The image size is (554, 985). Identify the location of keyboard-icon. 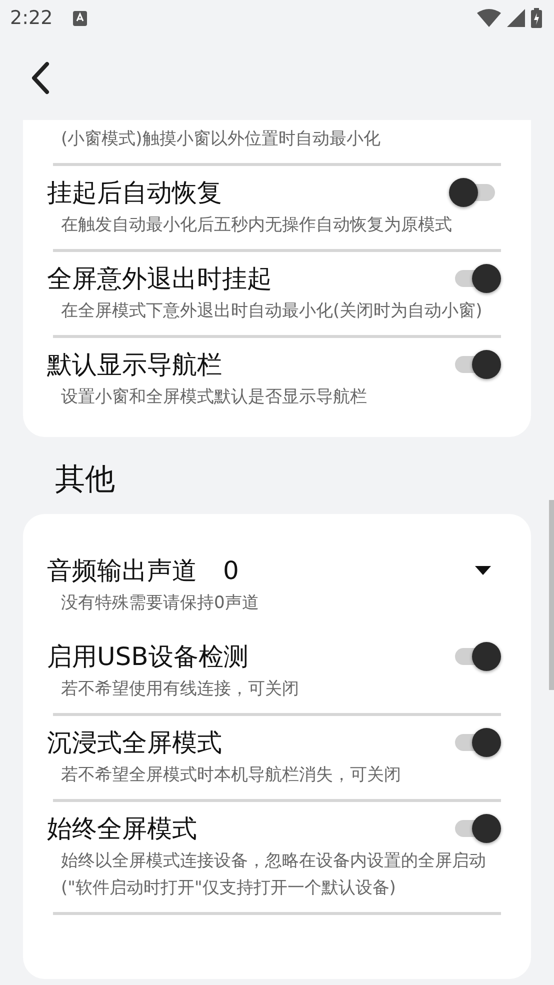
(79, 18).